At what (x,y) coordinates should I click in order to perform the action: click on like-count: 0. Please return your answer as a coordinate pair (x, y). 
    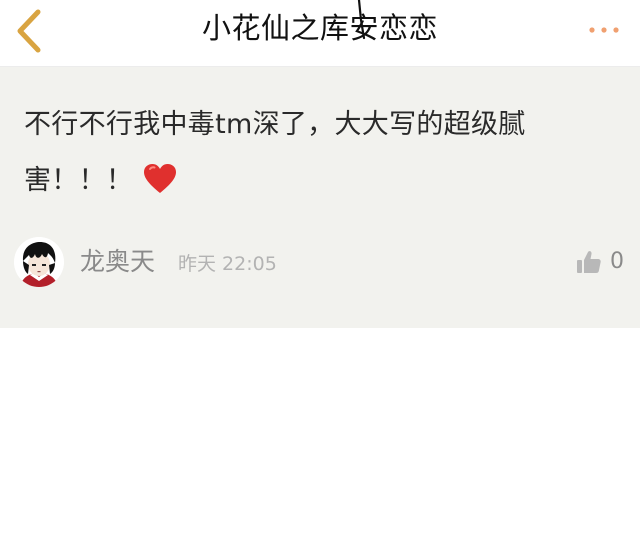
    Looking at the image, I should click on (617, 261).